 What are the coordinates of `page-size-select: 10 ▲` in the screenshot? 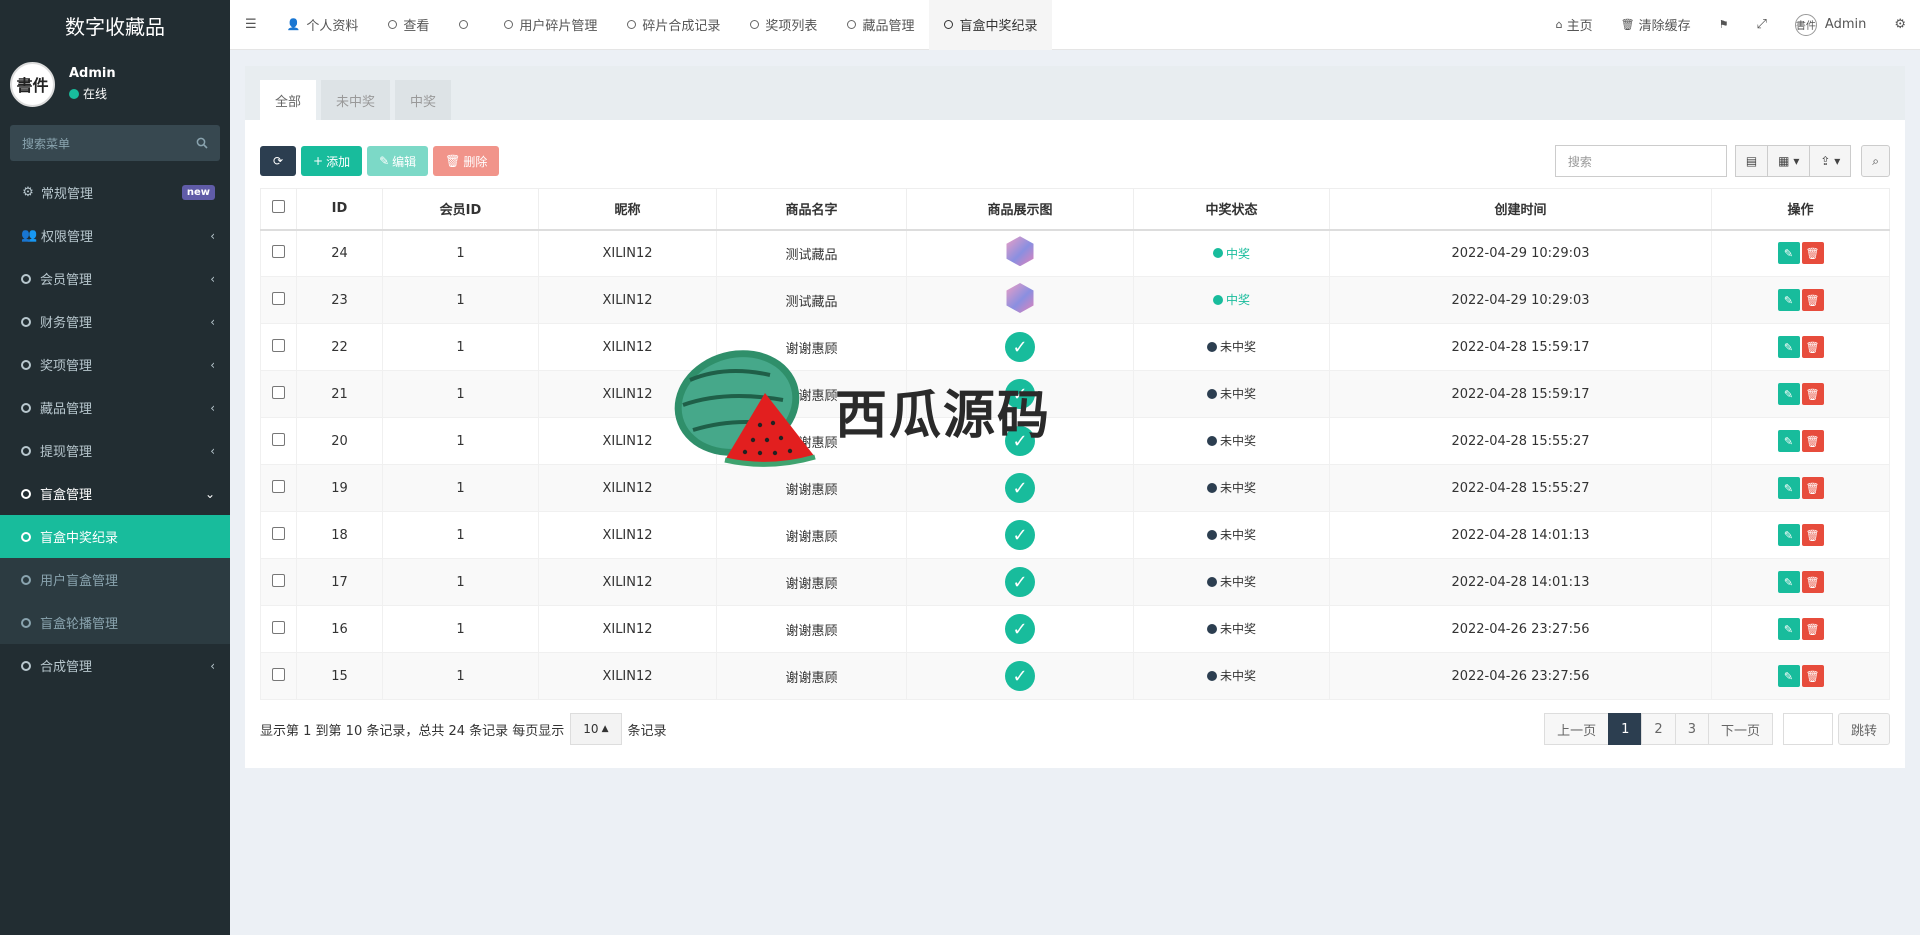 It's located at (596, 729).